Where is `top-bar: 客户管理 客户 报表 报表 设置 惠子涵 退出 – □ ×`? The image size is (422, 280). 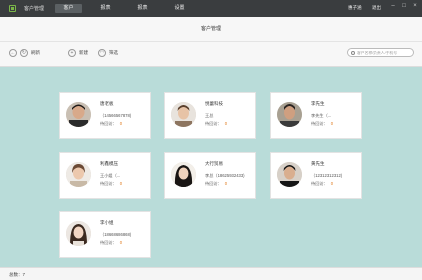
top-bar: 客户管理 客户 报表 报表 设置 惠子涵 退出 – □ × is located at coordinates (211, 8).